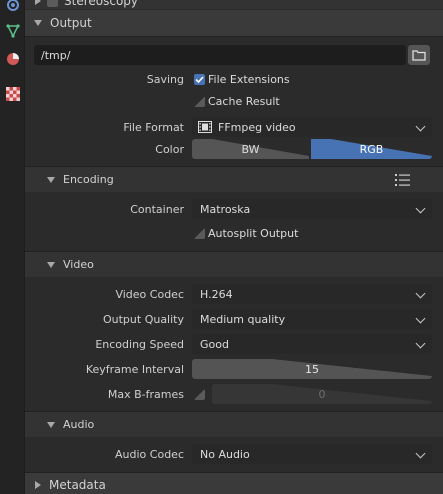  I want to click on keyframe-interval-value: 15, so click(312, 369).